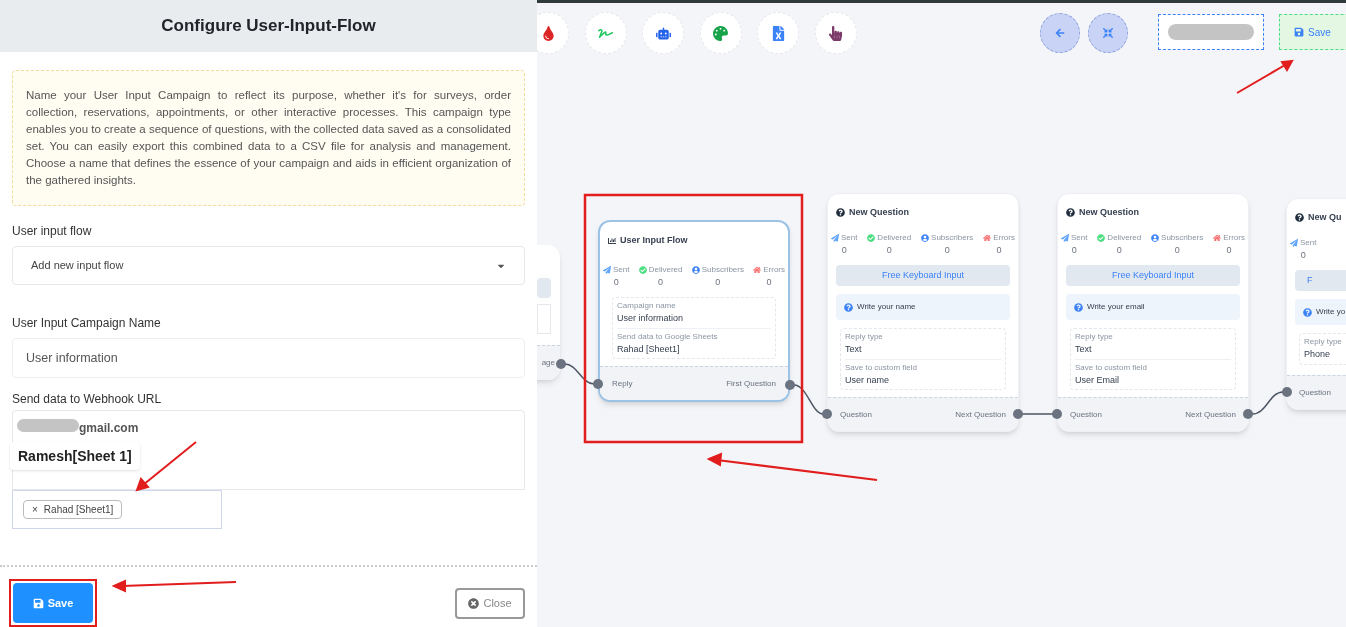 Image resolution: width=1346 pixels, height=627 pixels. Describe the element at coordinates (751, 383) in the screenshot. I see `port-label: First Question` at that location.